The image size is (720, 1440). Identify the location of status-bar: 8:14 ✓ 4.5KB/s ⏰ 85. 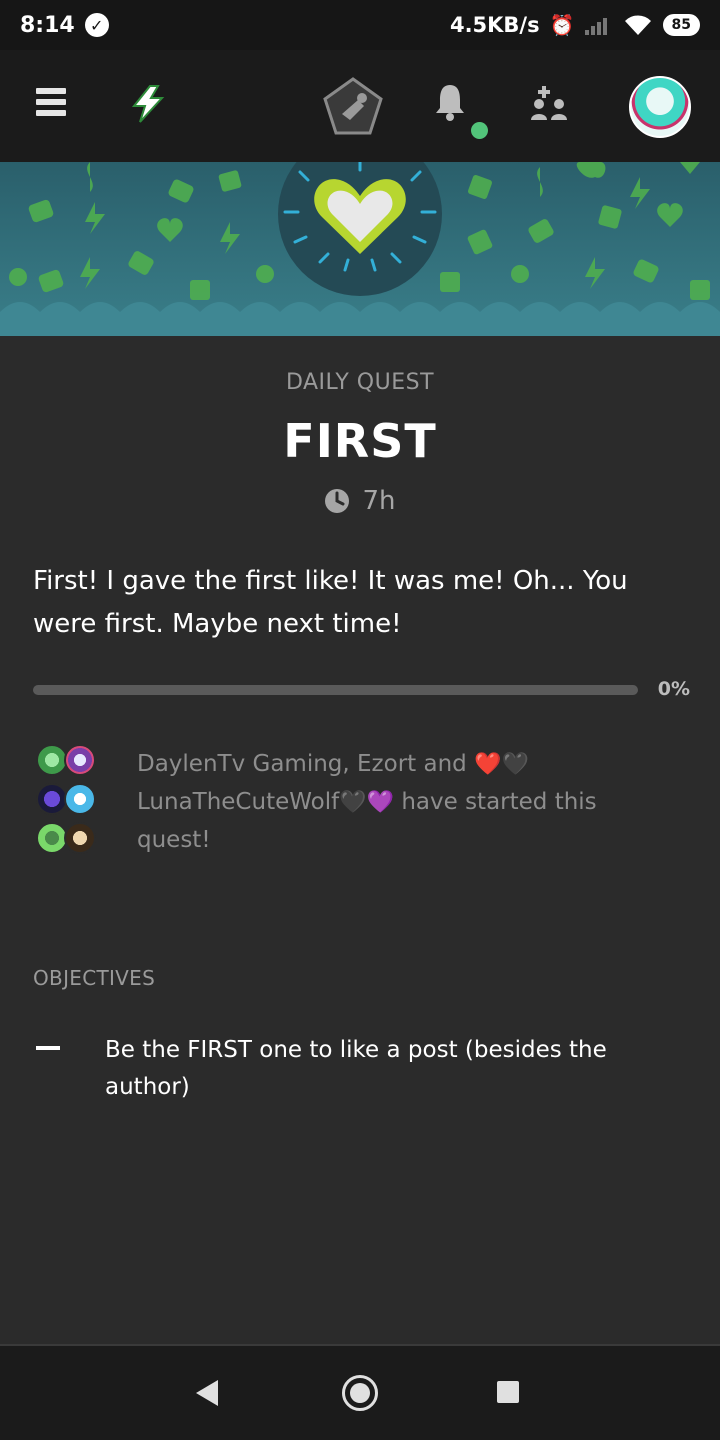
(360, 25).